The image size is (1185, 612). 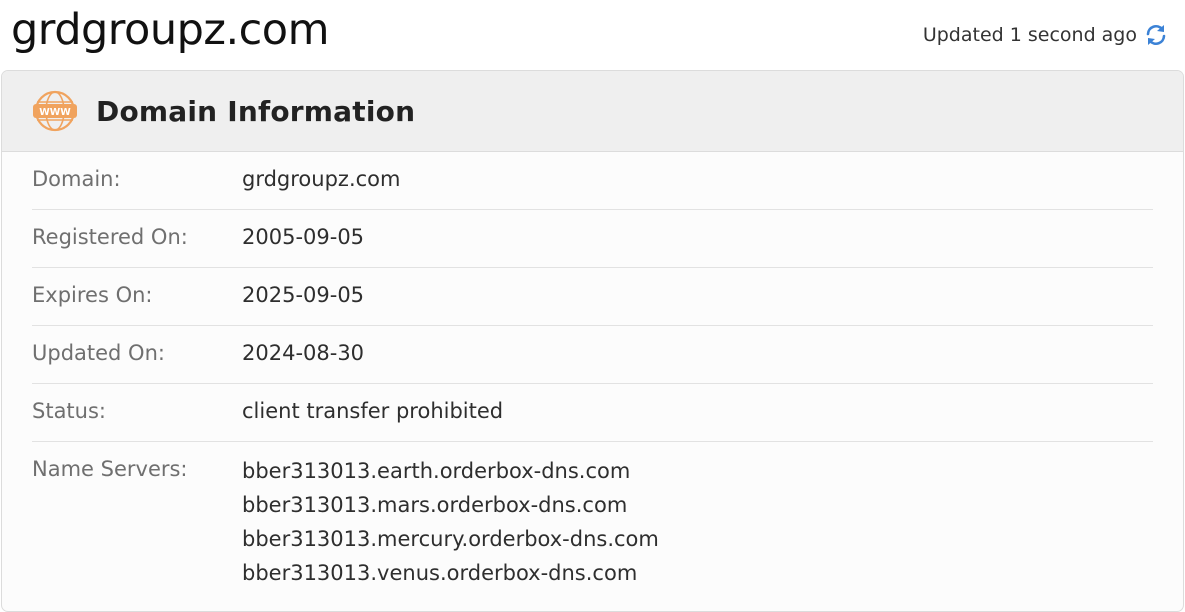 What do you see at coordinates (592, 297) in the screenshot?
I see `info-row-expires: Expires On: 2025-09-05` at bounding box center [592, 297].